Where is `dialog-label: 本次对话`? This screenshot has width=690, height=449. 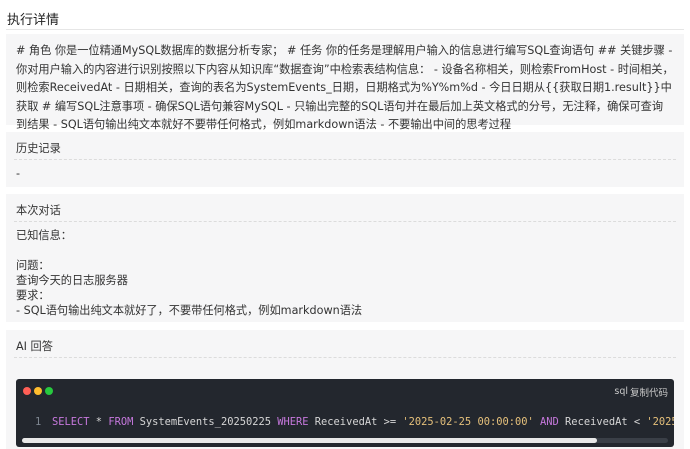
dialog-label: 本次对话 is located at coordinates (38, 210).